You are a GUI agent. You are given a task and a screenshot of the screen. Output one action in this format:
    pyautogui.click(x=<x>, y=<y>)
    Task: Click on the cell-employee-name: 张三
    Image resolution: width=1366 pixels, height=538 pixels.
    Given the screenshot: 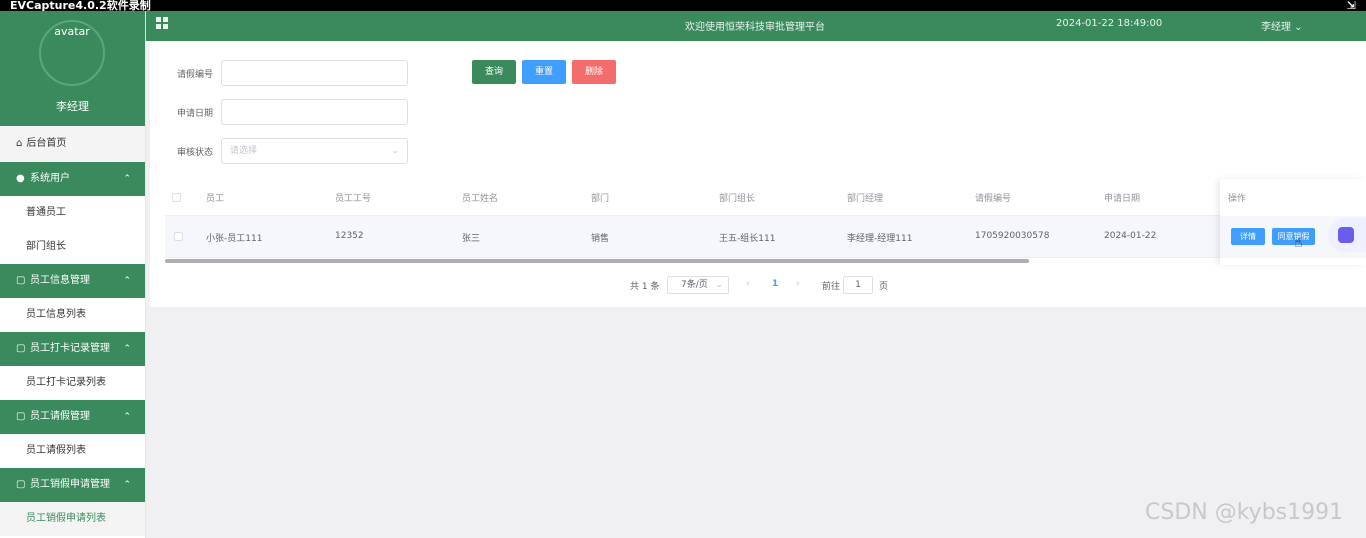 What is the action you would take?
    pyautogui.click(x=471, y=239)
    